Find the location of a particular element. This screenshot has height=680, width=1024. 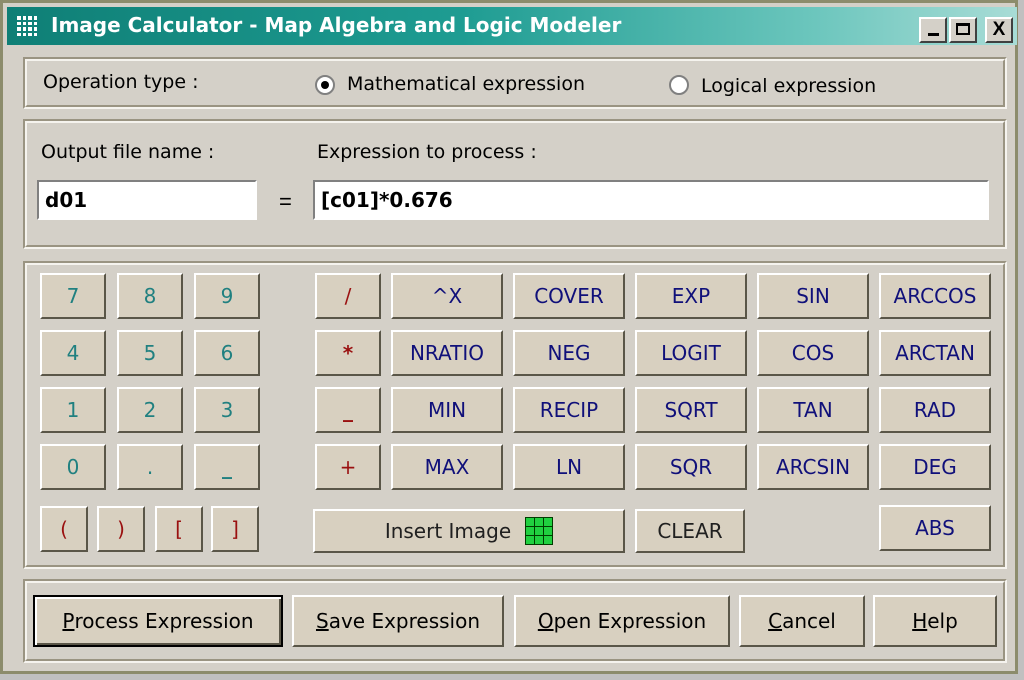

multiply-button: * is located at coordinates (348, 353).